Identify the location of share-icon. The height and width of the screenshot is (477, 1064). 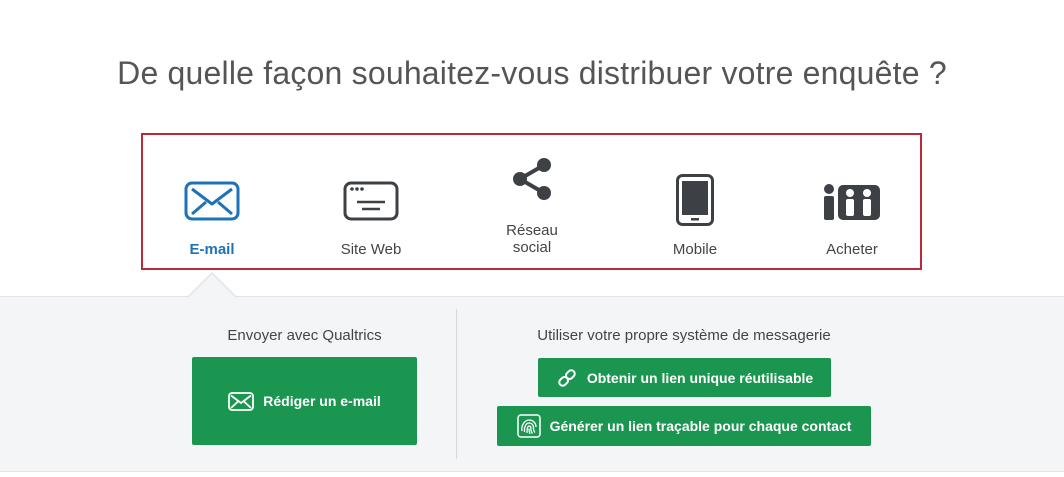
(532, 179).